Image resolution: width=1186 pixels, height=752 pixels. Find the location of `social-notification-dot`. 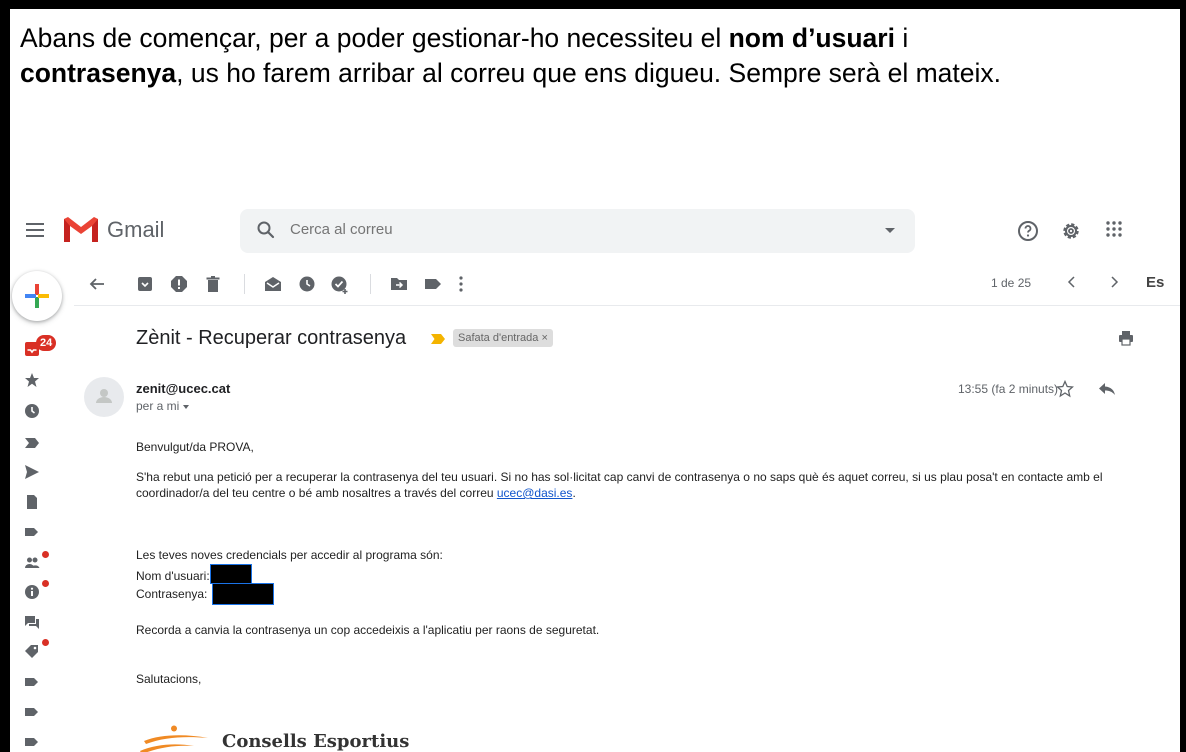

social-notification-dot is located at coordinates (45, 554).